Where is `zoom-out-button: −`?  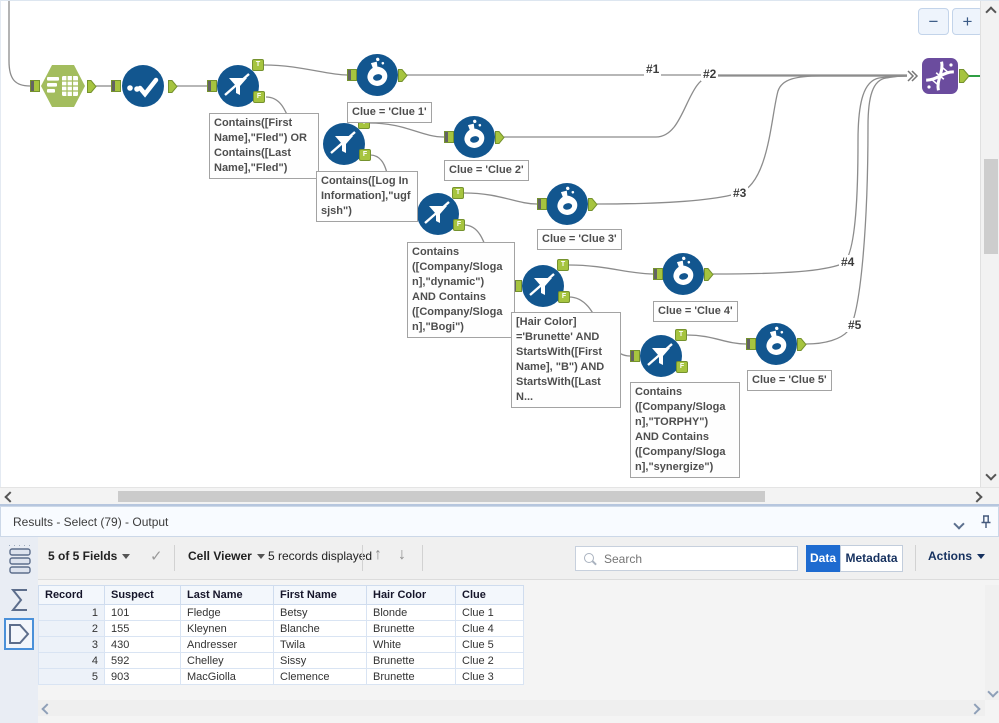
zoom-out-button: − is located at coordinates (933, 21).